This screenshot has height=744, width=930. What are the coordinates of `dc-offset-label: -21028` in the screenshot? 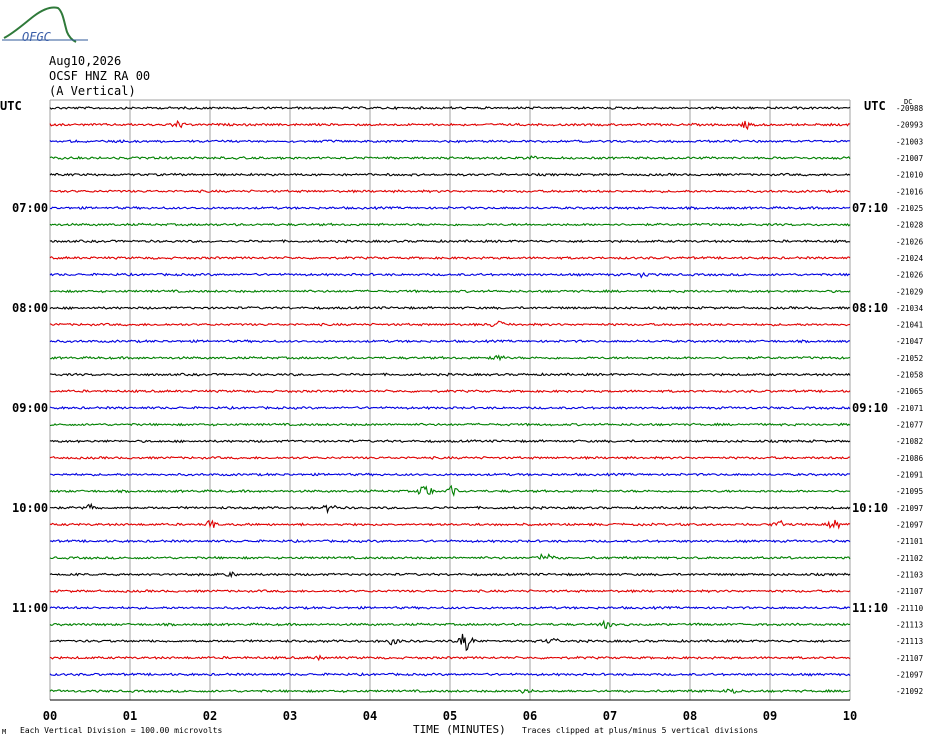 It's located at (910, 225).